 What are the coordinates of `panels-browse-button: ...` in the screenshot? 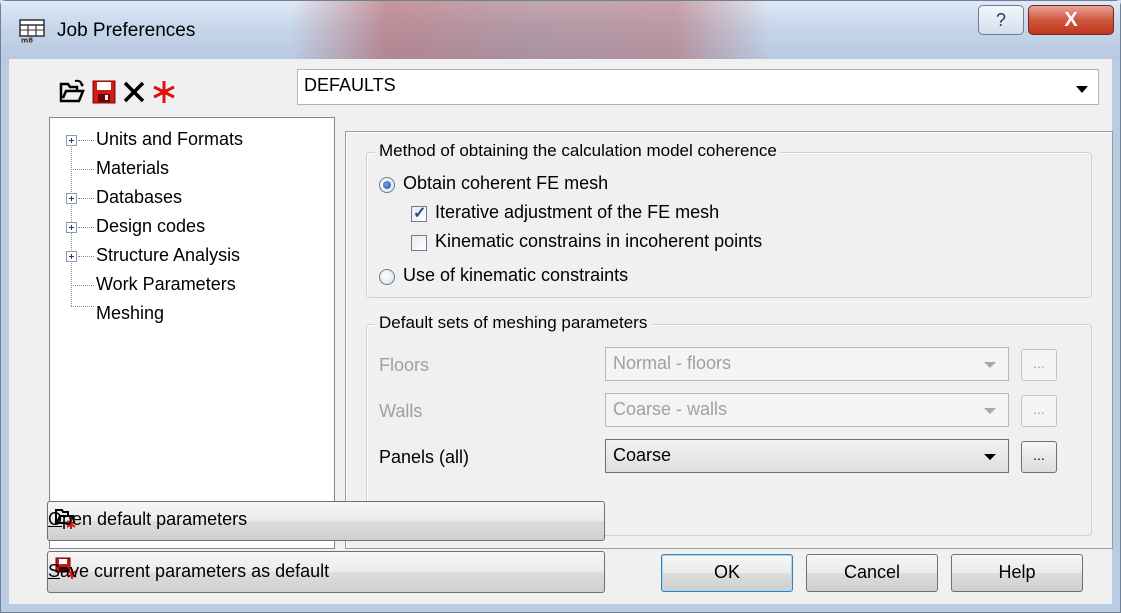 It's located at (1039, 457).